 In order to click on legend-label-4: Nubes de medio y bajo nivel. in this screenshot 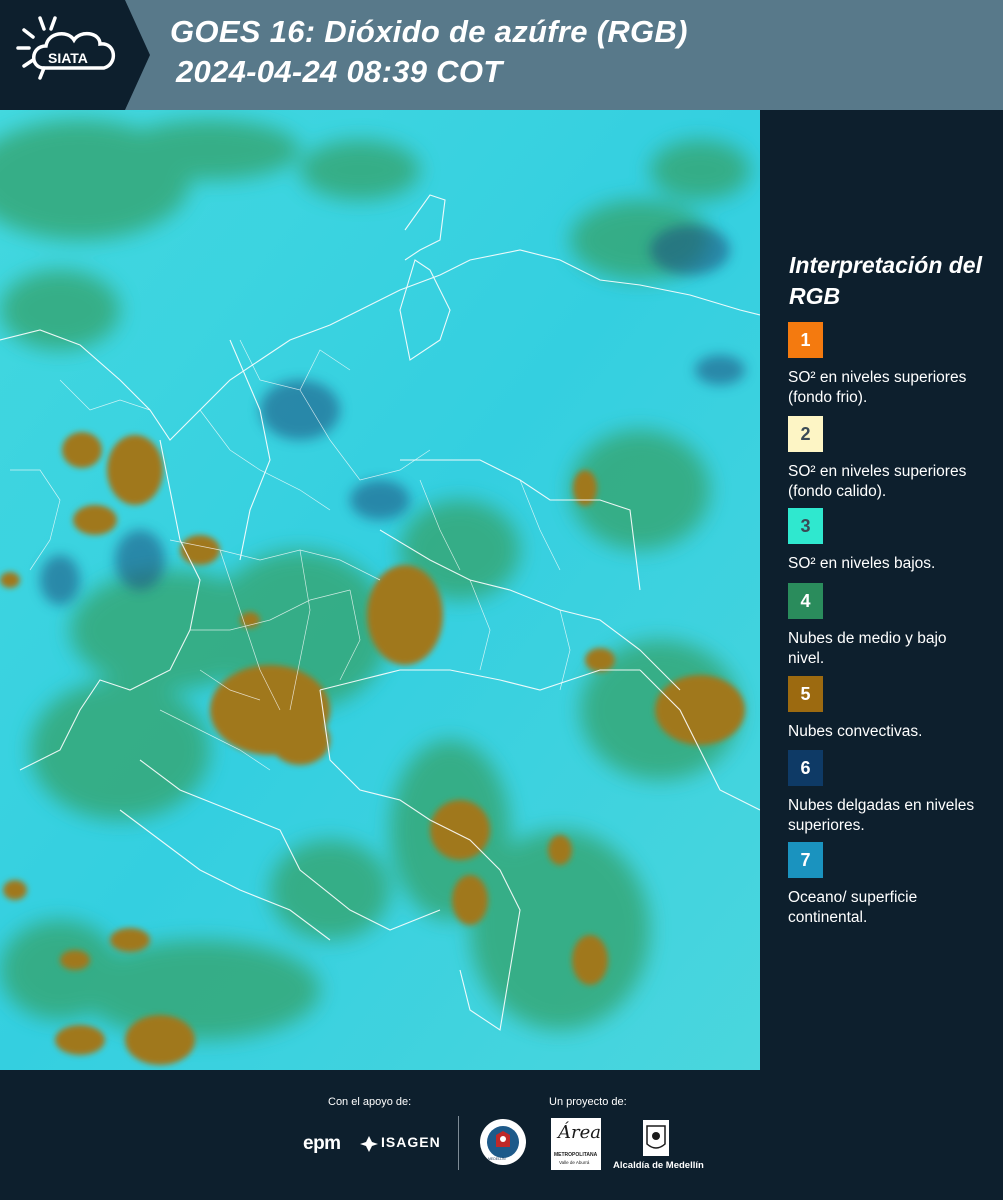, I will do `click(867, 648)`.